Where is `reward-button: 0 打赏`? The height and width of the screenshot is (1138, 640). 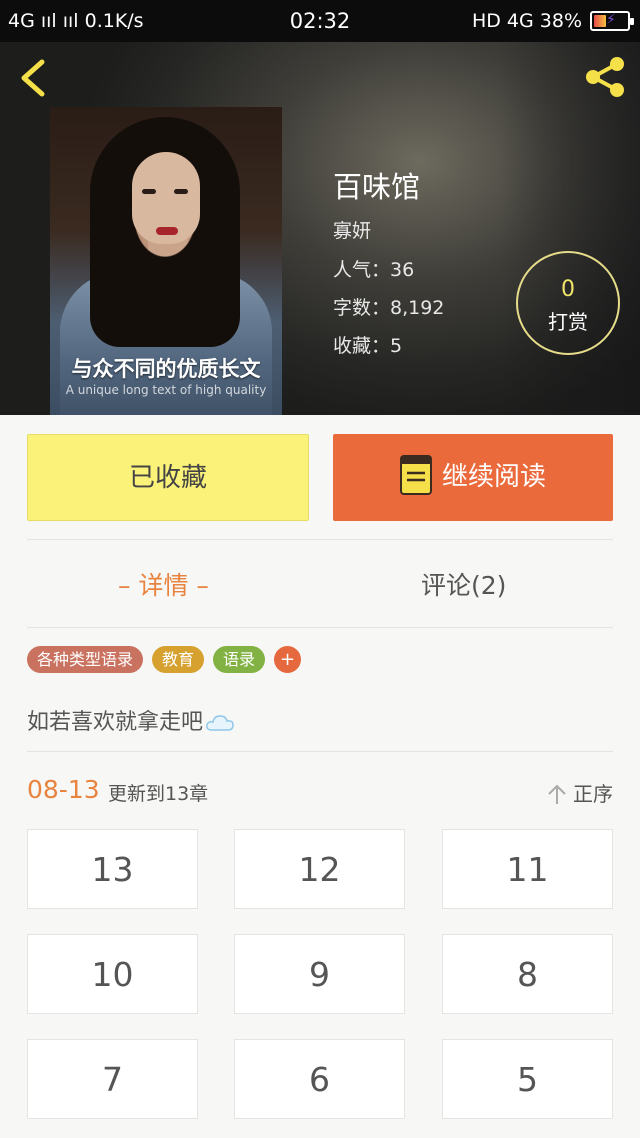 reward-button: 0 打赏 is located at coordinates (568, 303).